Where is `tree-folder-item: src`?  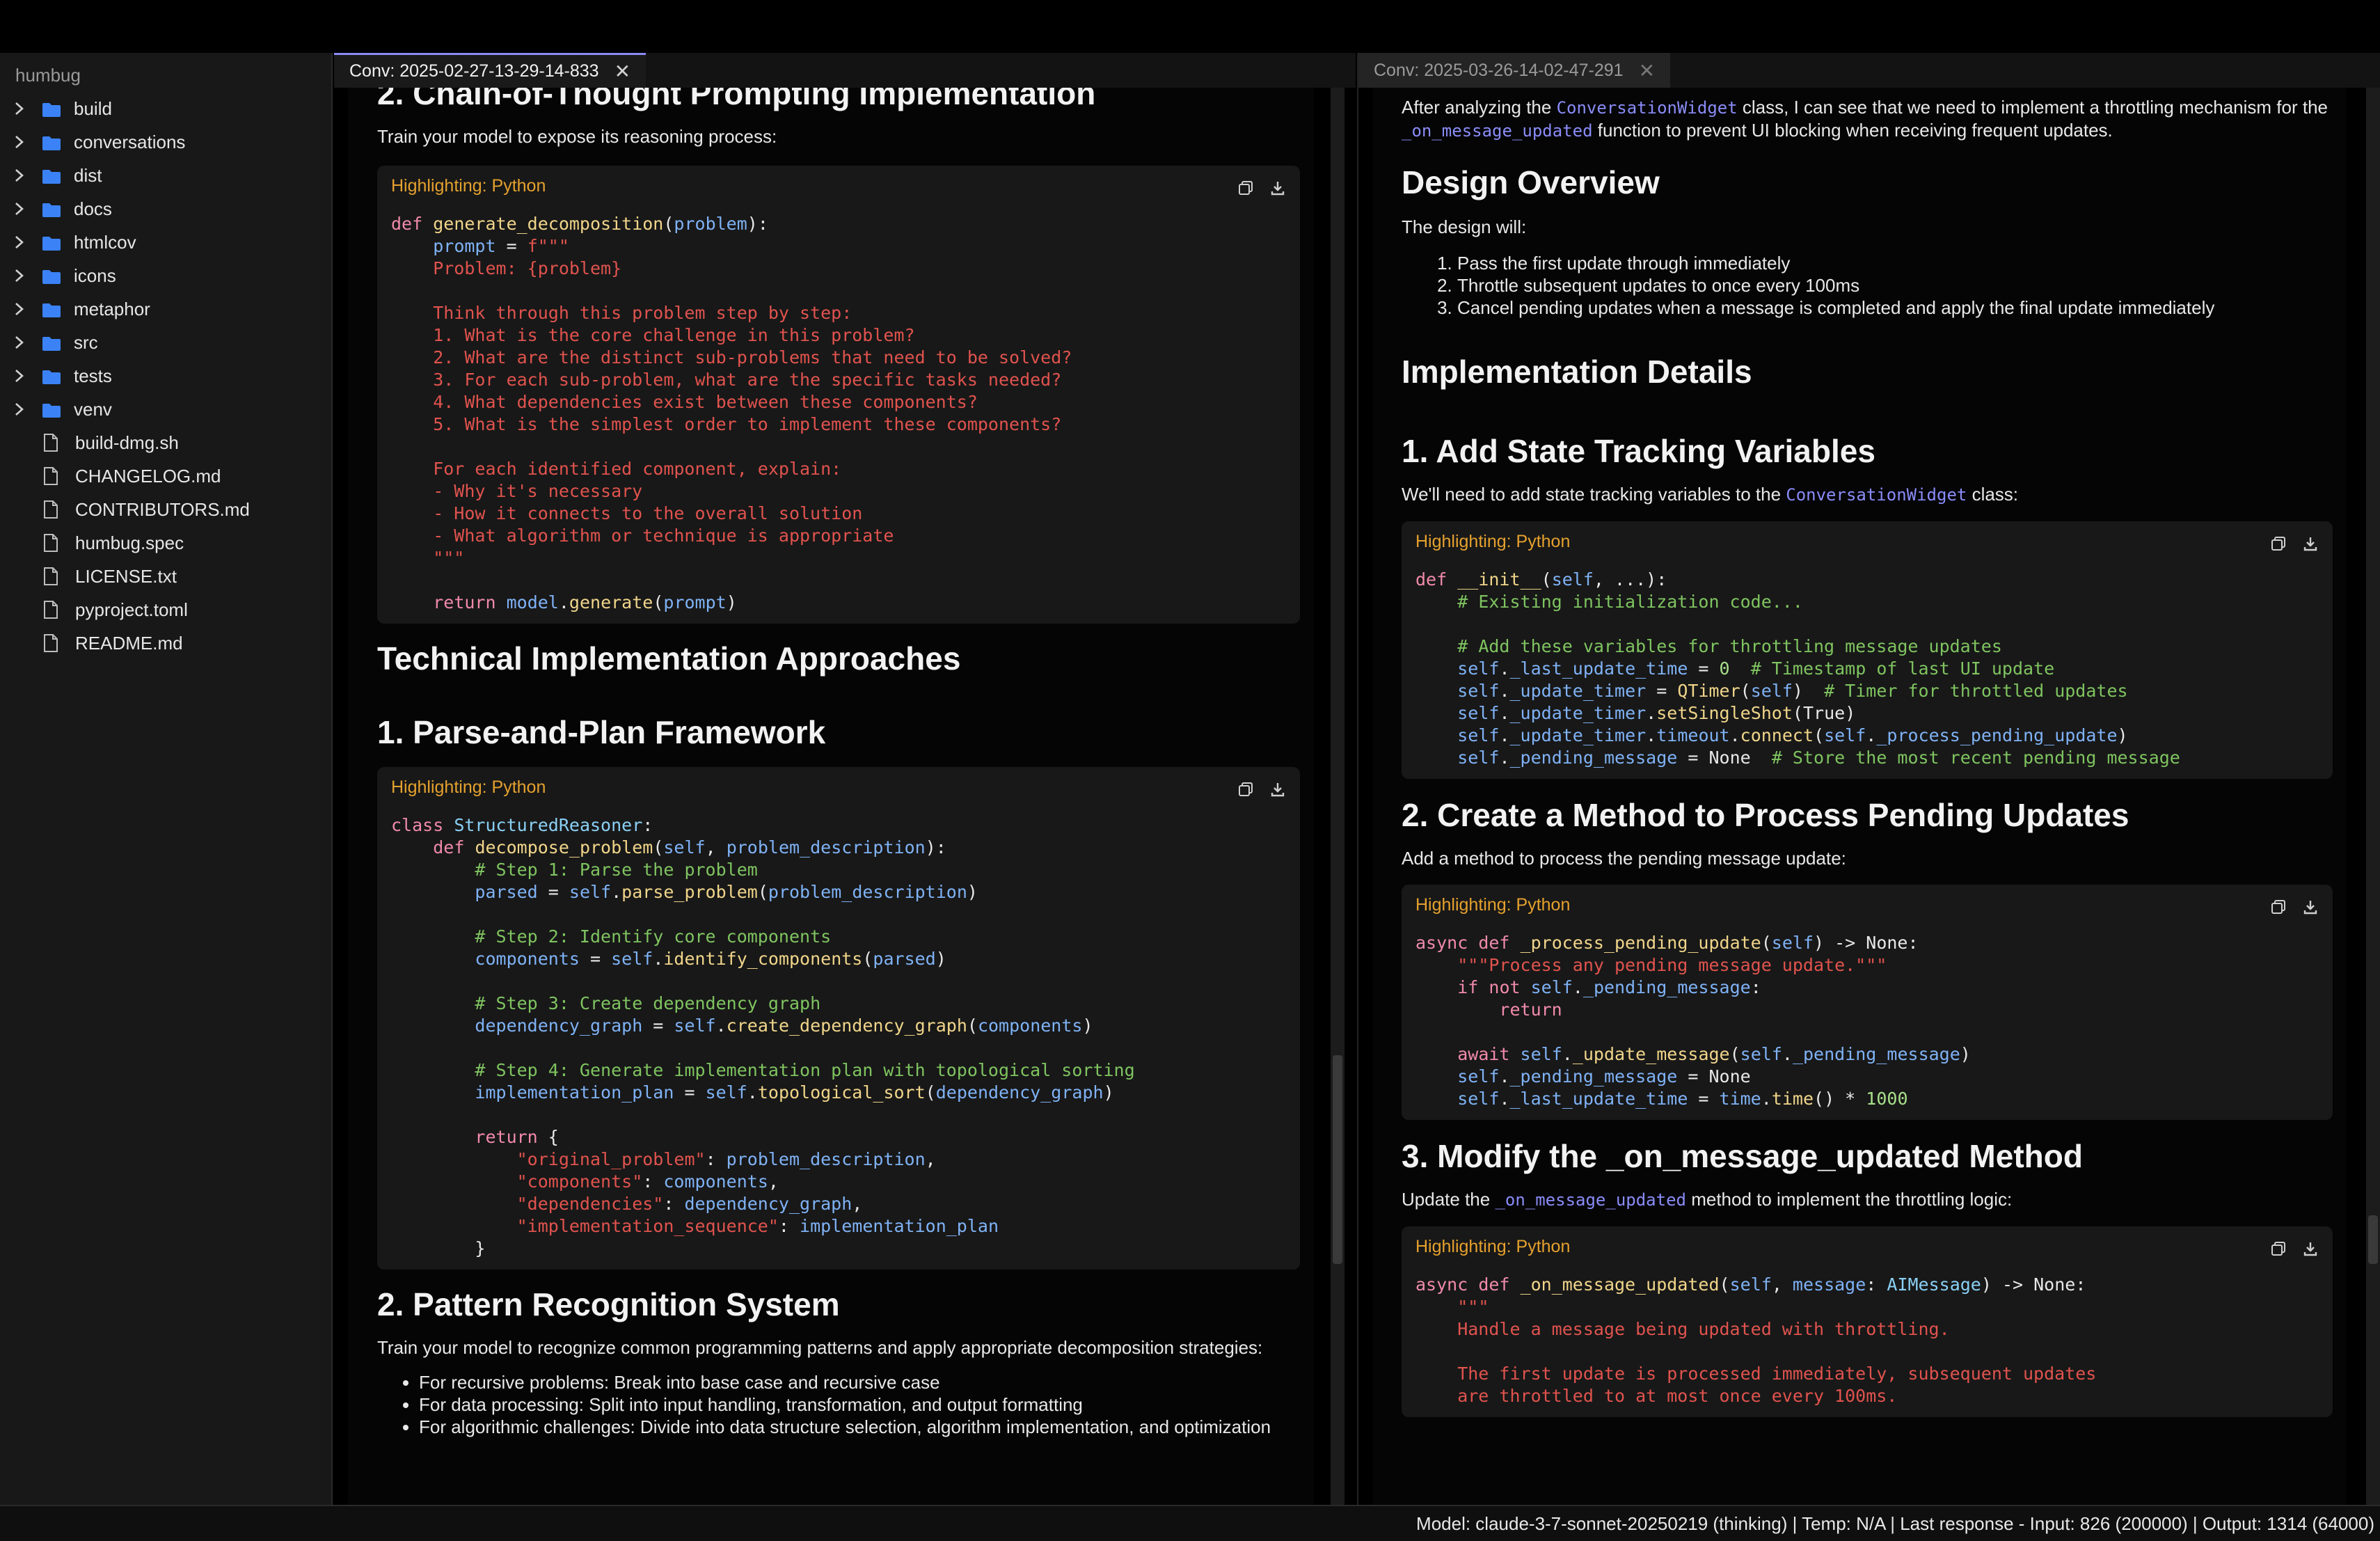
tree-folder-item: src is located at coordinates (165, 342).